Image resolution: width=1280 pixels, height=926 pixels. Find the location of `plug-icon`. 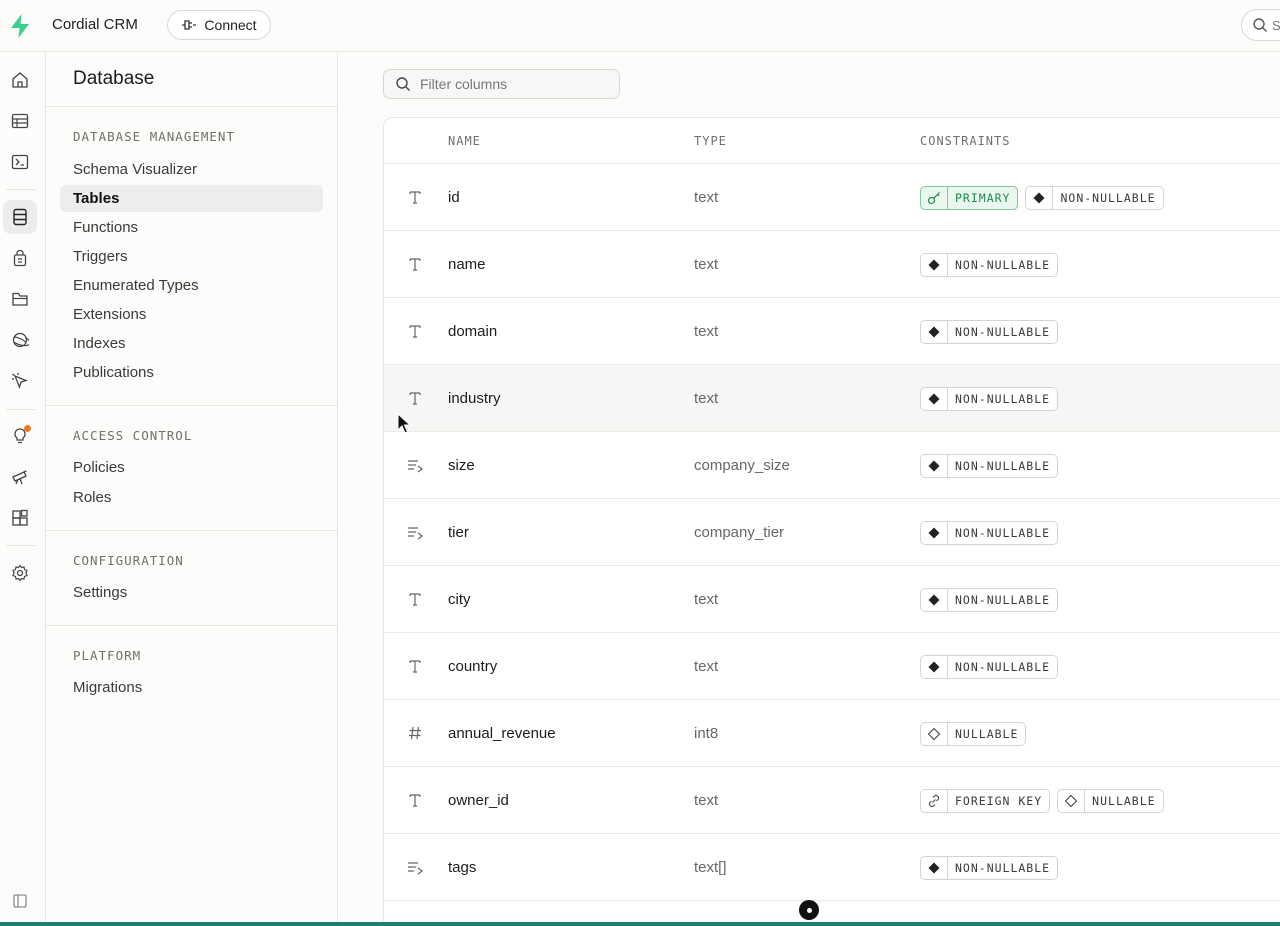

plug-icon is located at coordinates (189, 25).